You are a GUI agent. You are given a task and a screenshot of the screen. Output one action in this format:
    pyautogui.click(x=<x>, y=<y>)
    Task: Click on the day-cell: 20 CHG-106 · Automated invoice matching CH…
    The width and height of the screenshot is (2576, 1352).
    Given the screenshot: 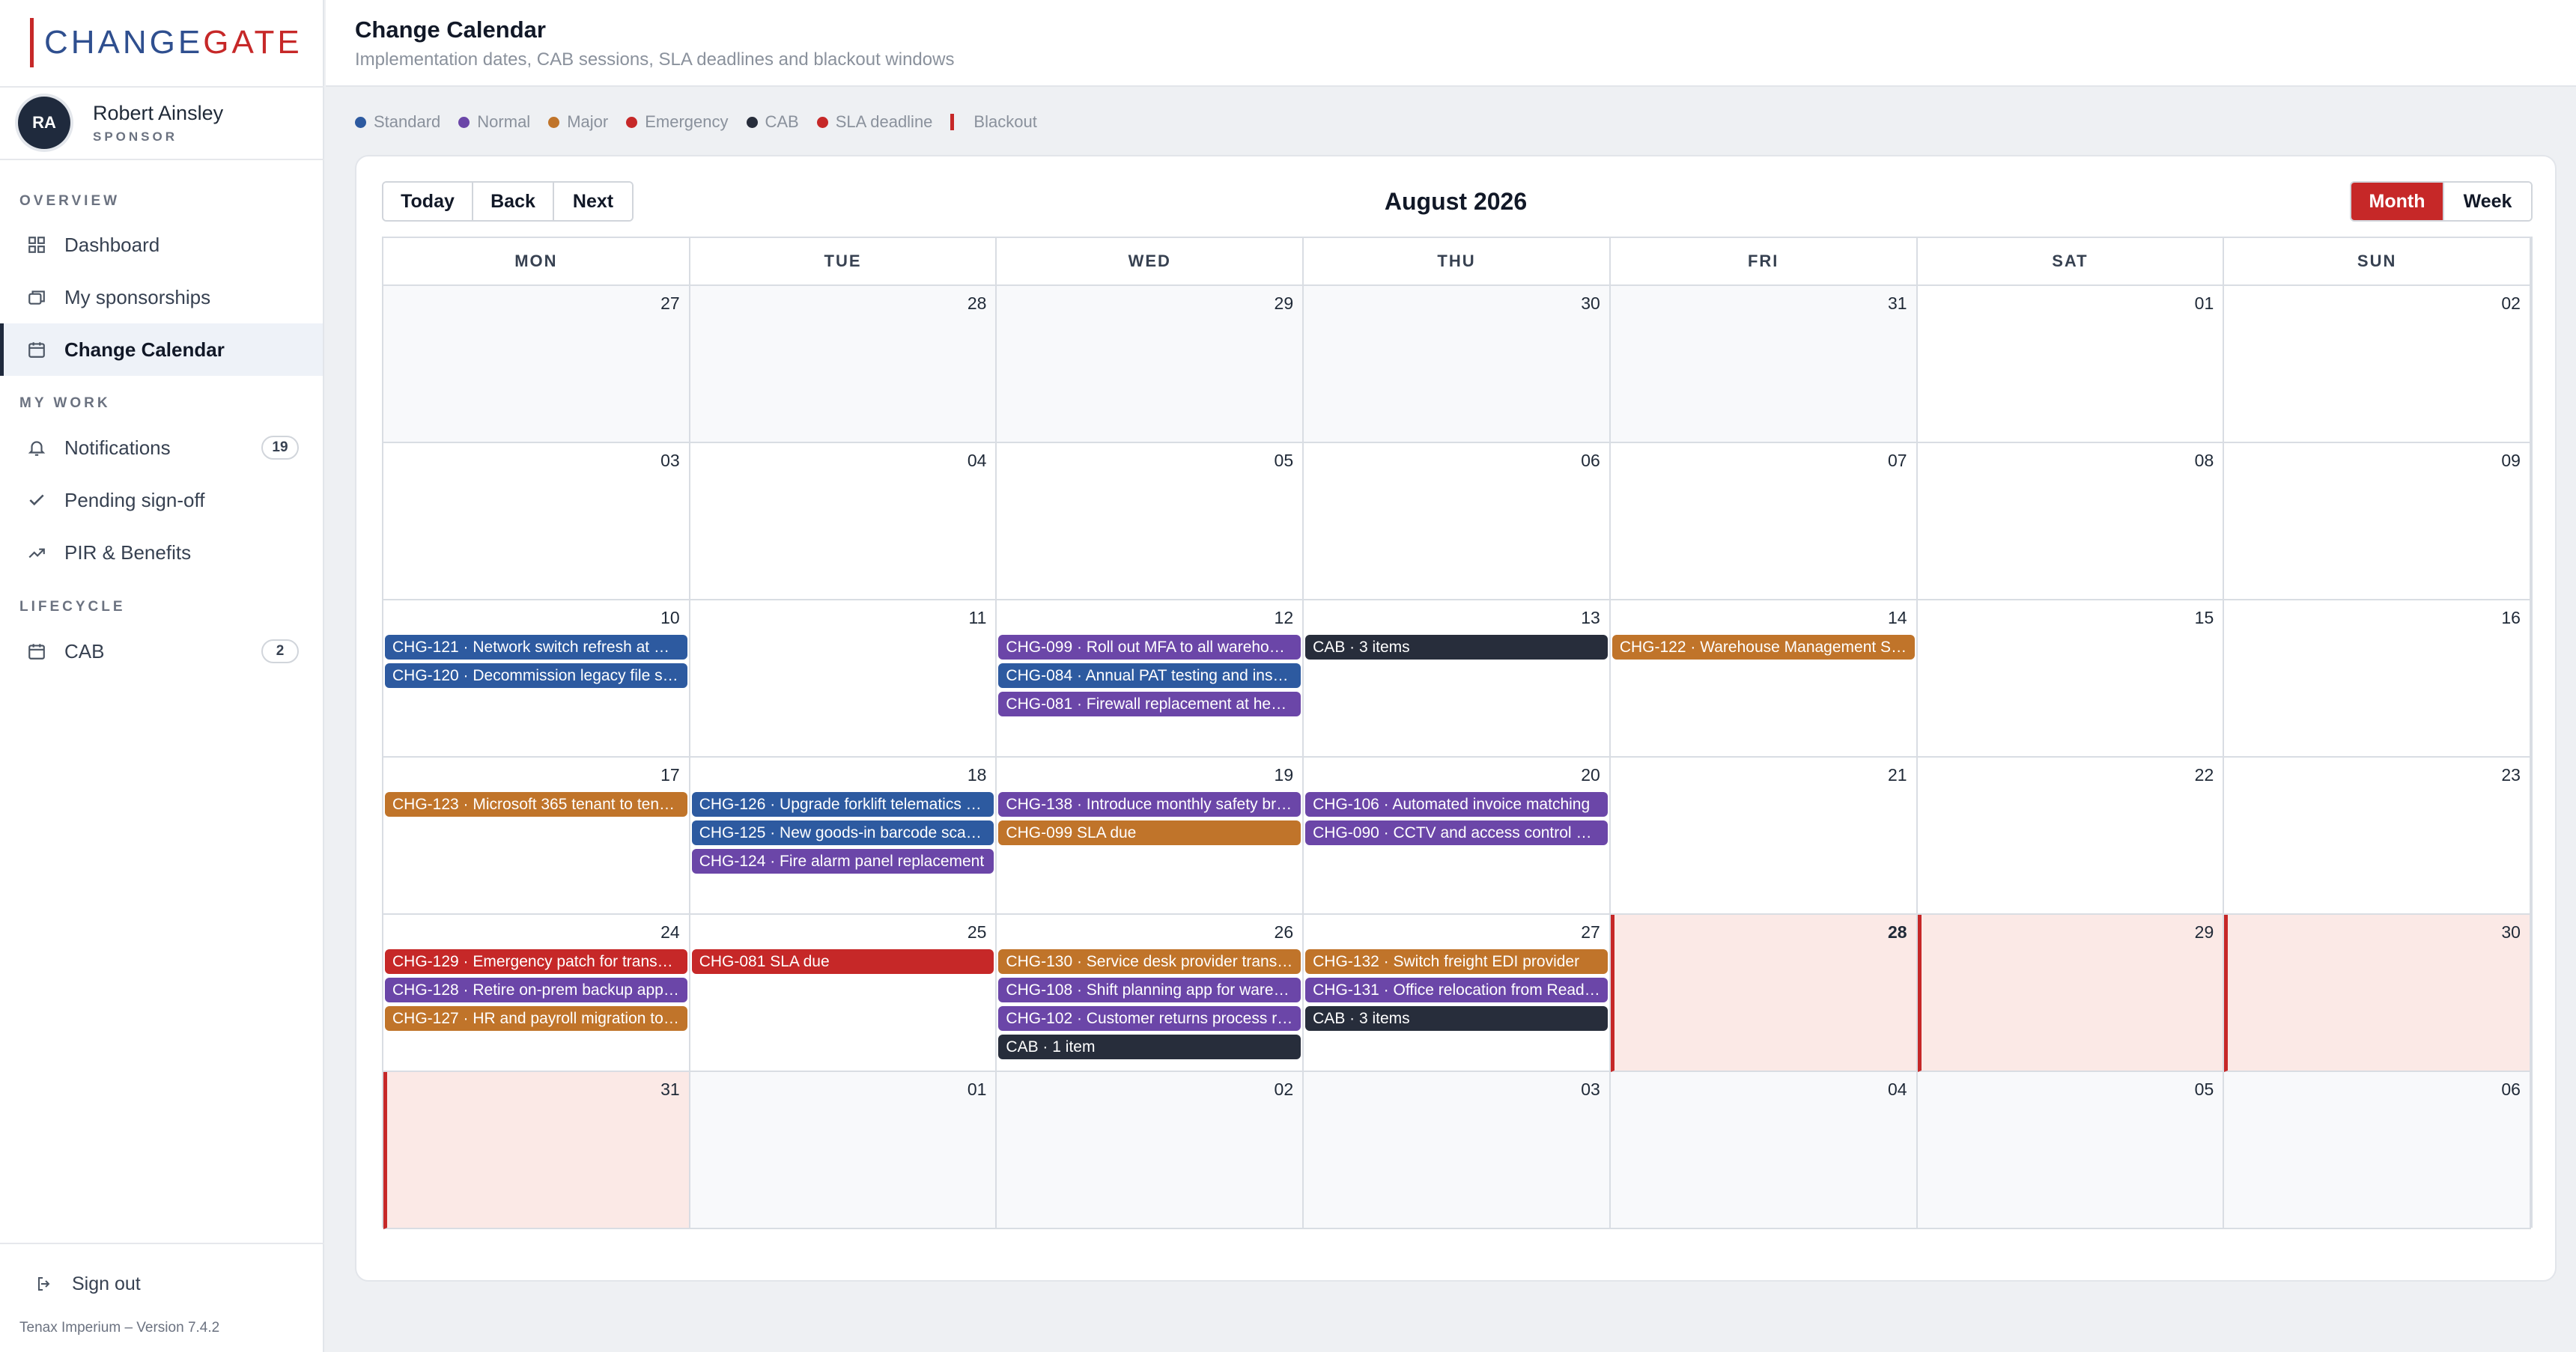 What is the action you would take?
    pyautogui.click(x=1457, y=837)
    